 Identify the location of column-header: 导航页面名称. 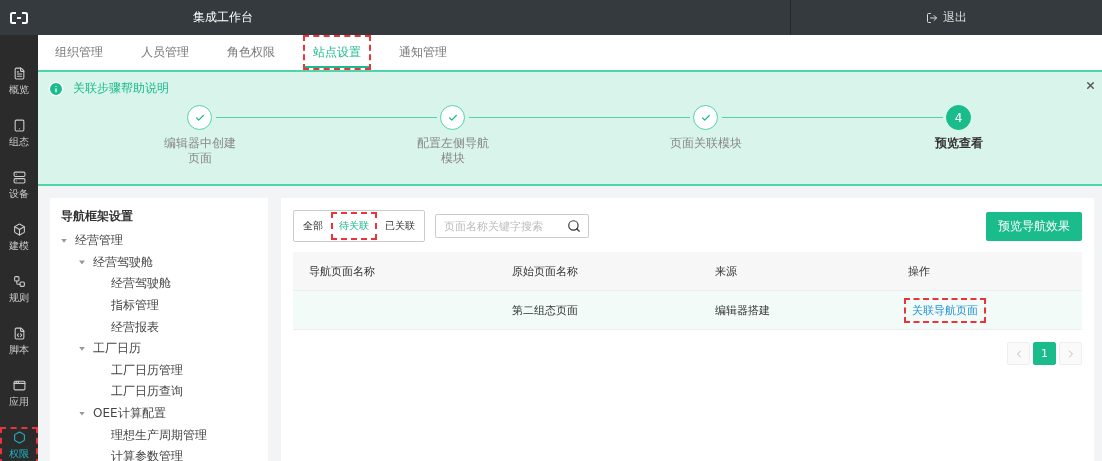
(342, 271).